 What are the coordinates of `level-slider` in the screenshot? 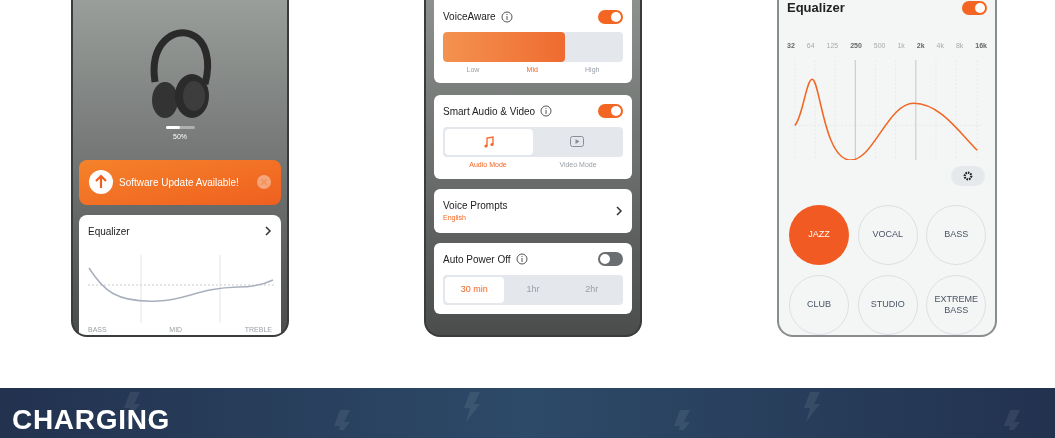 It's located at (533, 47).